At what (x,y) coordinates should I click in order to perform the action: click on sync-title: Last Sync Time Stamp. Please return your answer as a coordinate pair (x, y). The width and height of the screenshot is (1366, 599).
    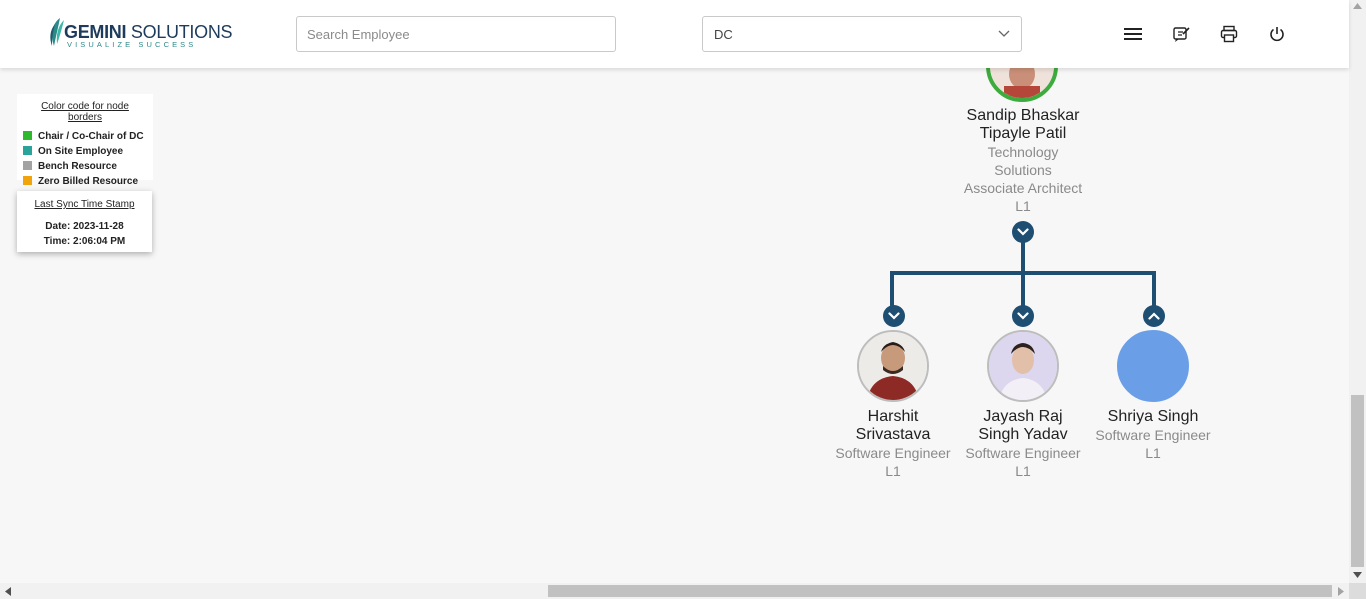
    Looking at the image, I should click on (84, 204).